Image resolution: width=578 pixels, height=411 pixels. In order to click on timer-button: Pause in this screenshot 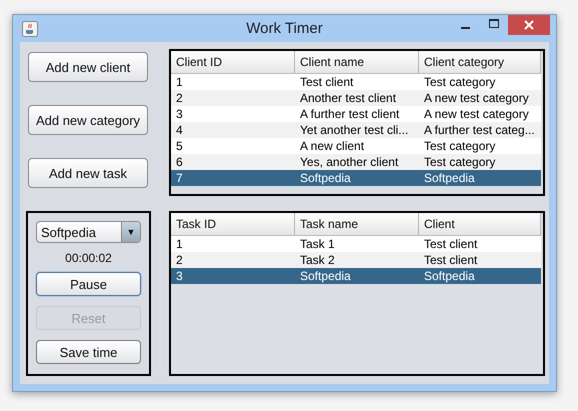, I will do `click(88, 284)`.